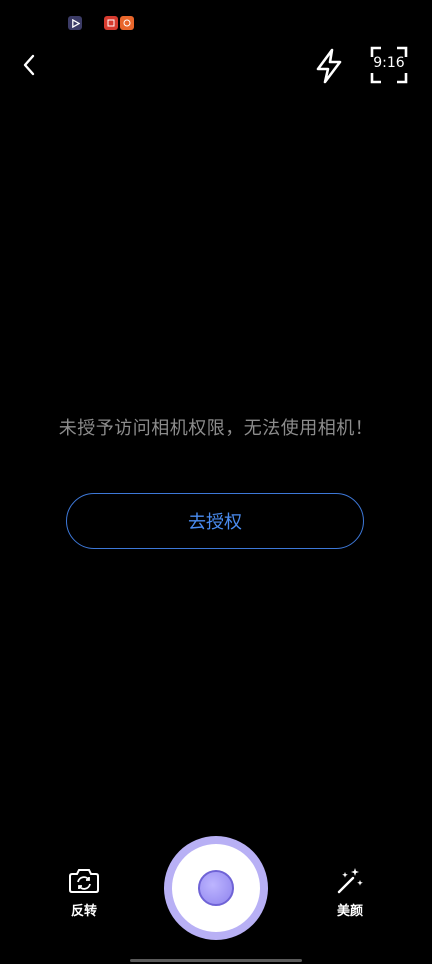  What do you see at coordinates (111, 23) in the screenshot?
I see `app-icon-red` at bounding box center [111, 23].